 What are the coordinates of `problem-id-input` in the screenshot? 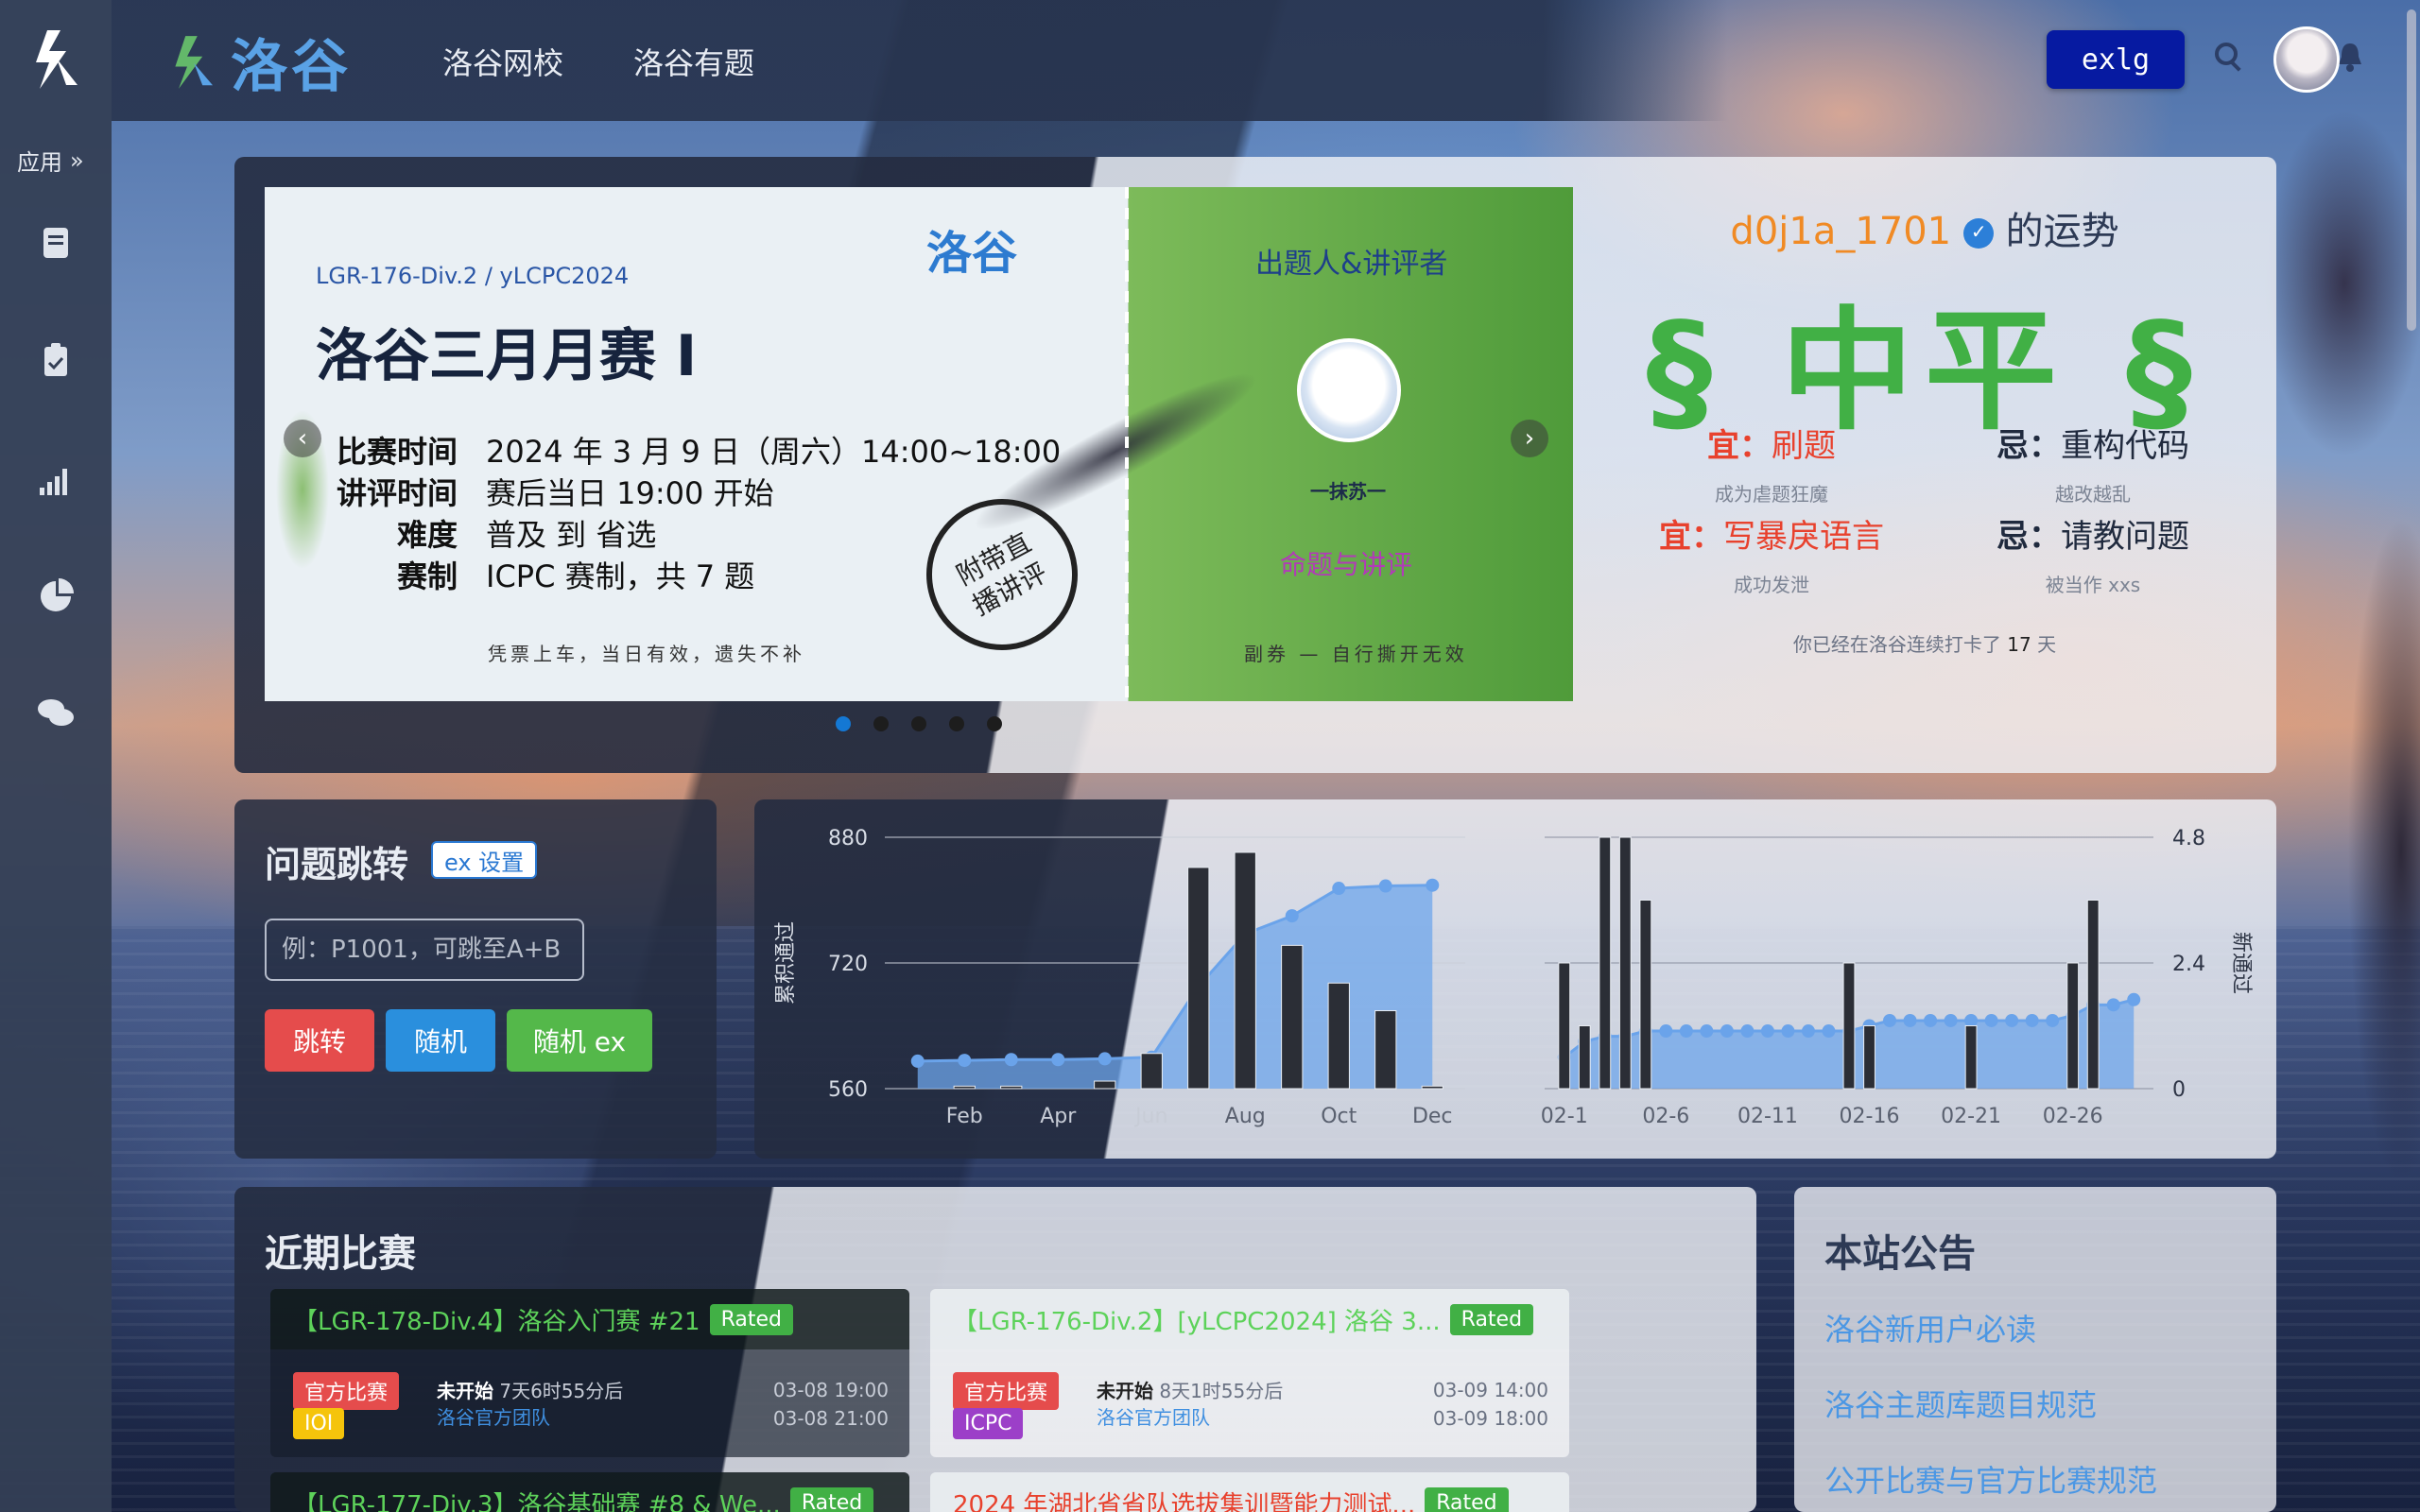 It's located at (424, 950).